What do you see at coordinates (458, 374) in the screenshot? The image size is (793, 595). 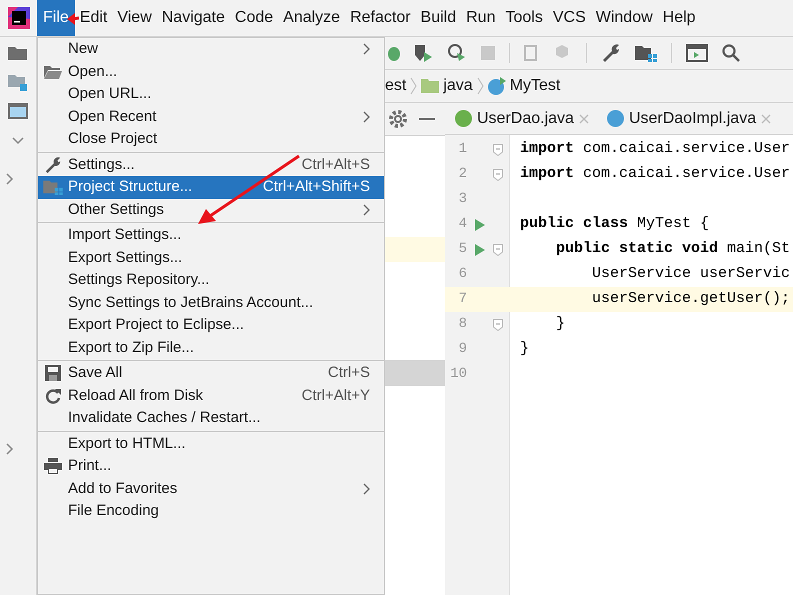 I see `line-number: 10` at bounding box center [458, 374].